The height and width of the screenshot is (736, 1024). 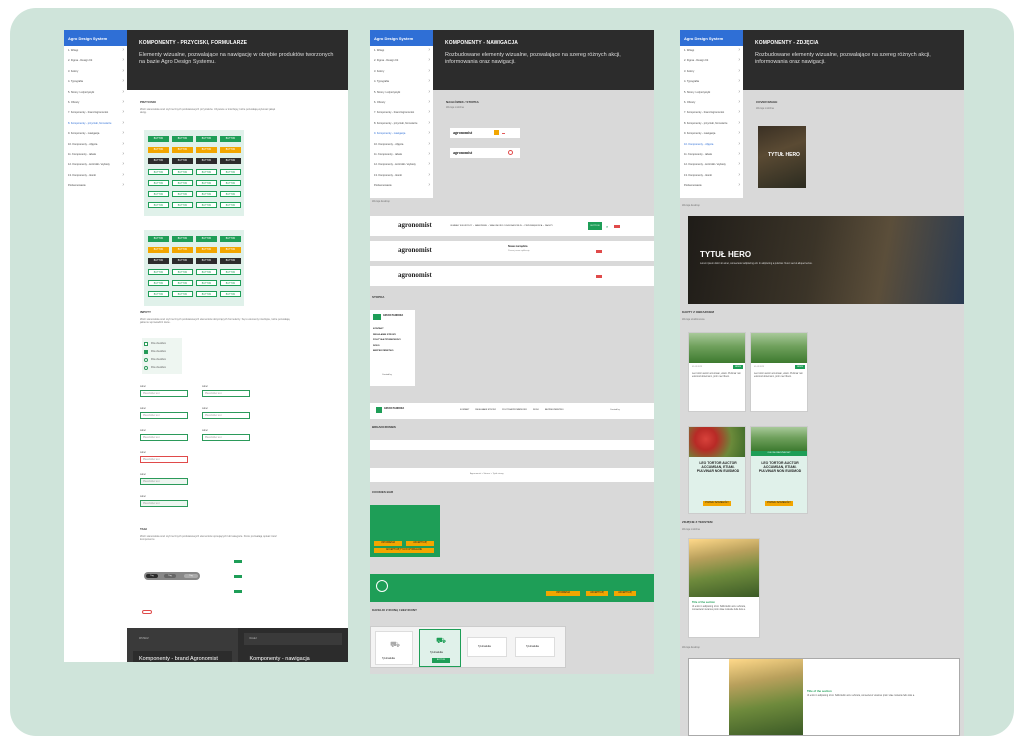 I want to click on sidebar-item: Podsumowanie, so click(x=711, y=186).